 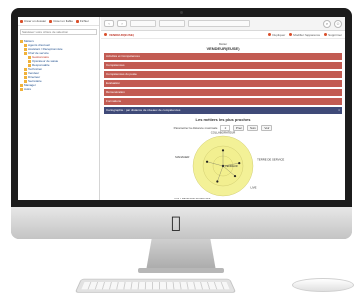 I want to click on delete-button: Supprimer, so click(x=333, y=35).